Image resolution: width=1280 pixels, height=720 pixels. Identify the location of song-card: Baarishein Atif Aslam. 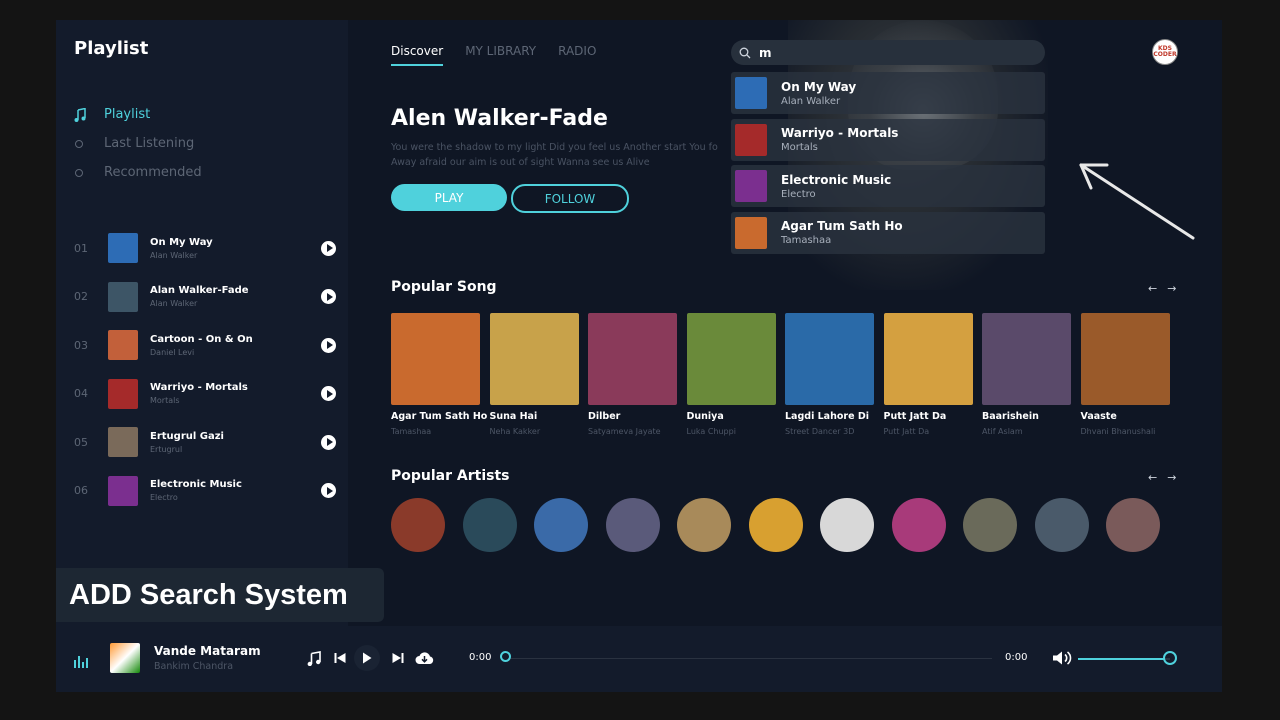
(1026, 378).